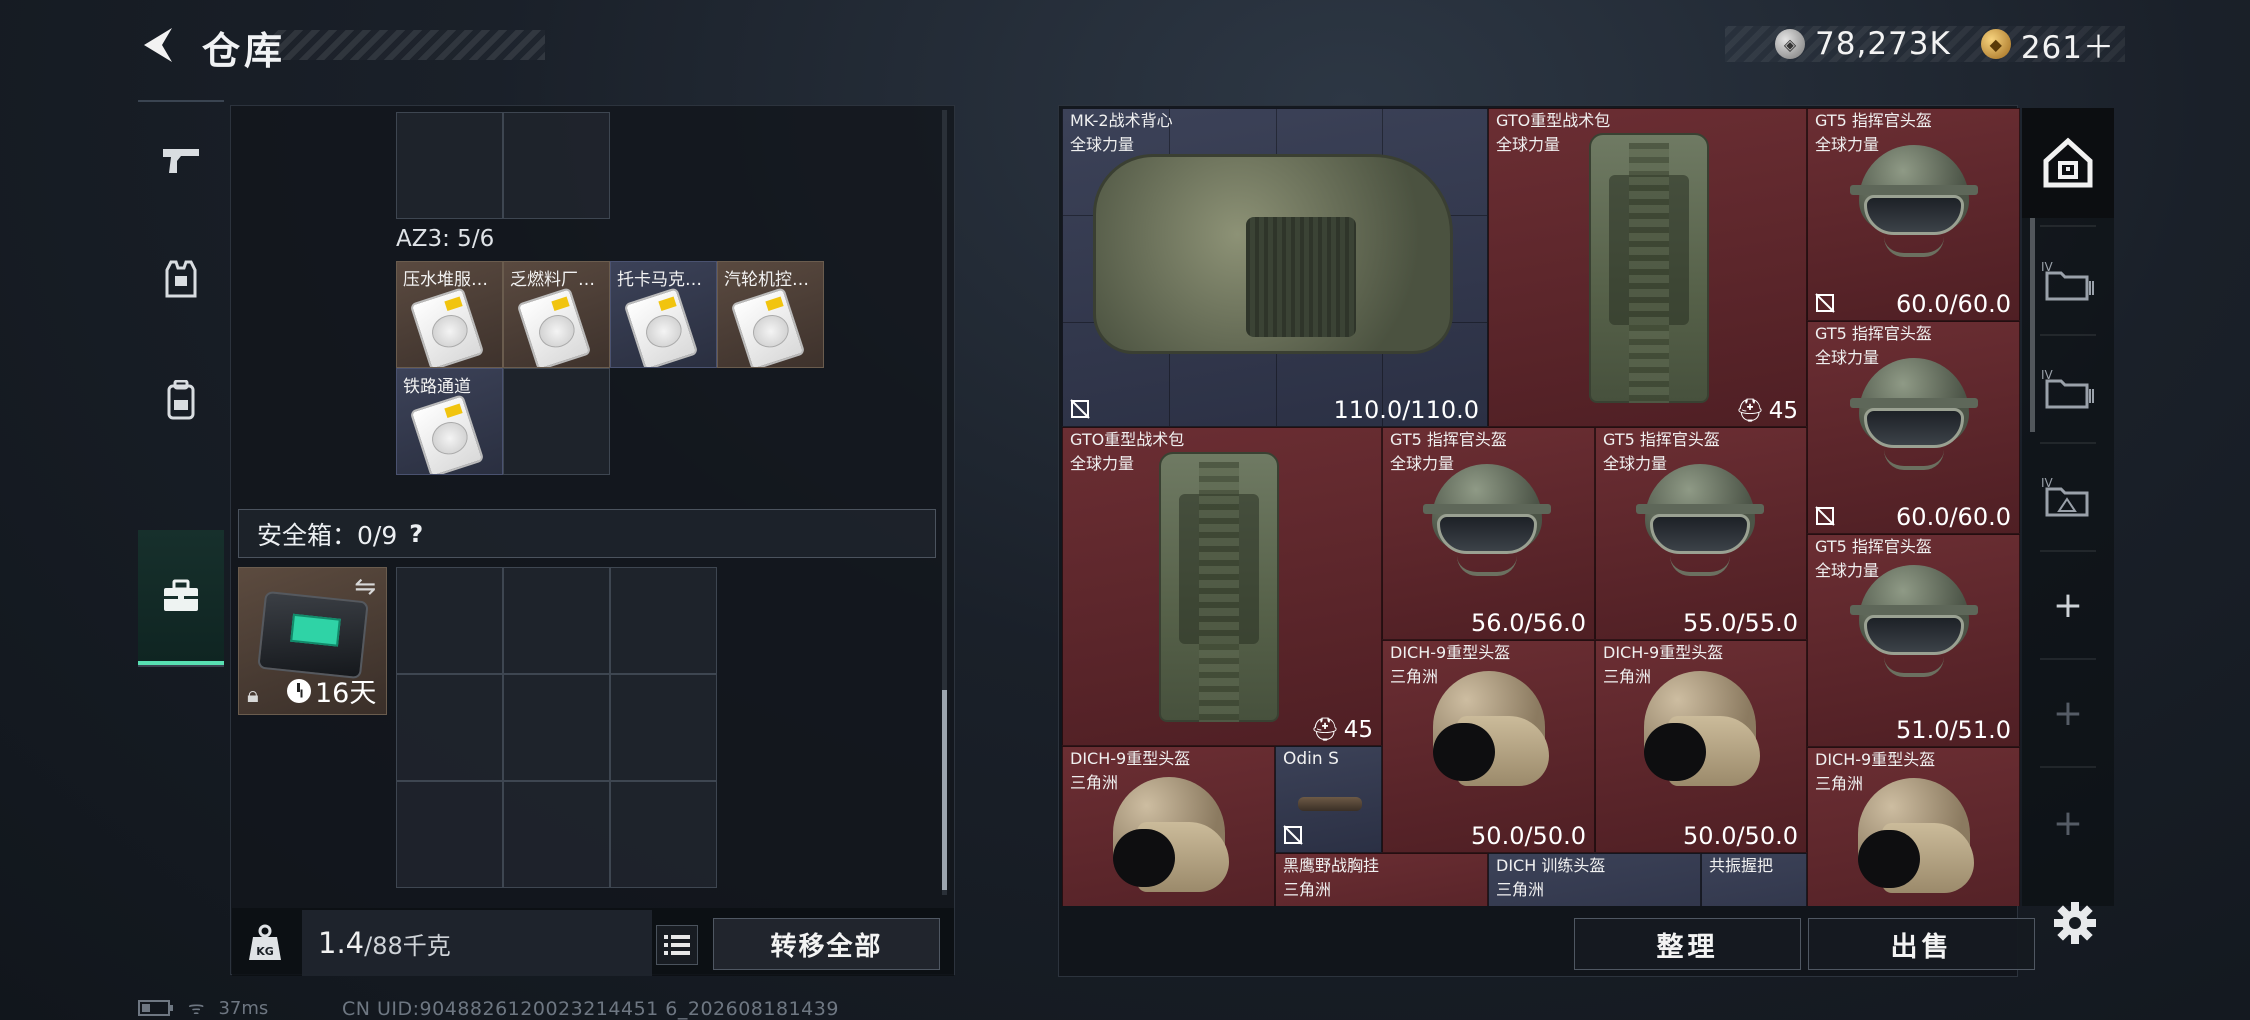  I want to click on item-durability: 55.0/55.0, so click(1740, 623).